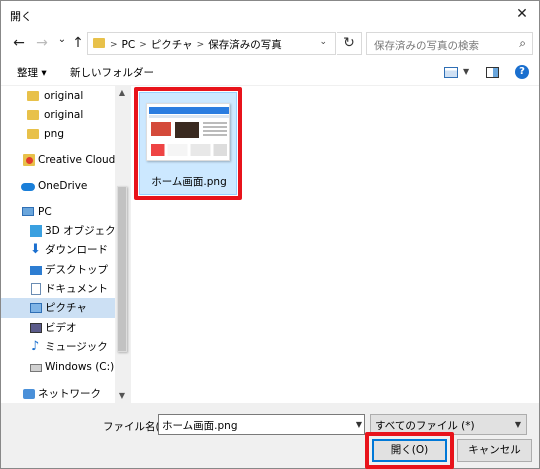 This screenshot has height=469, width=540. I want to click on sidebar-item-onedrive: OneDrive, so click(58, 186).